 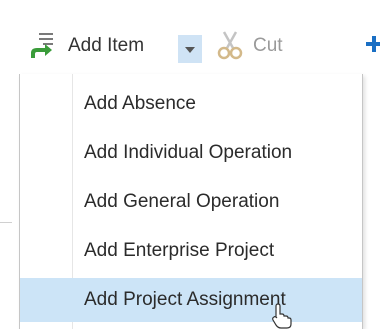 I want to click on add-item-dropdown-button, so click(x=190, y=49).